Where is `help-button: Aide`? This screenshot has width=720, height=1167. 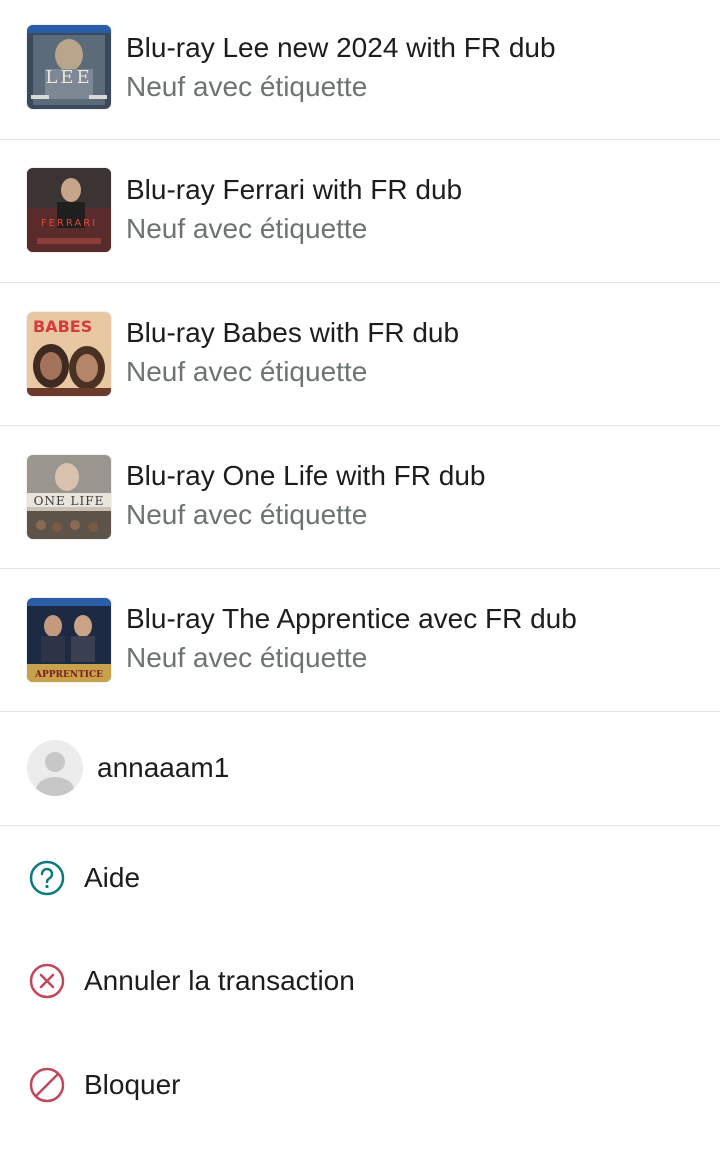 help-button: Aide is located at coordinates (360, 878).